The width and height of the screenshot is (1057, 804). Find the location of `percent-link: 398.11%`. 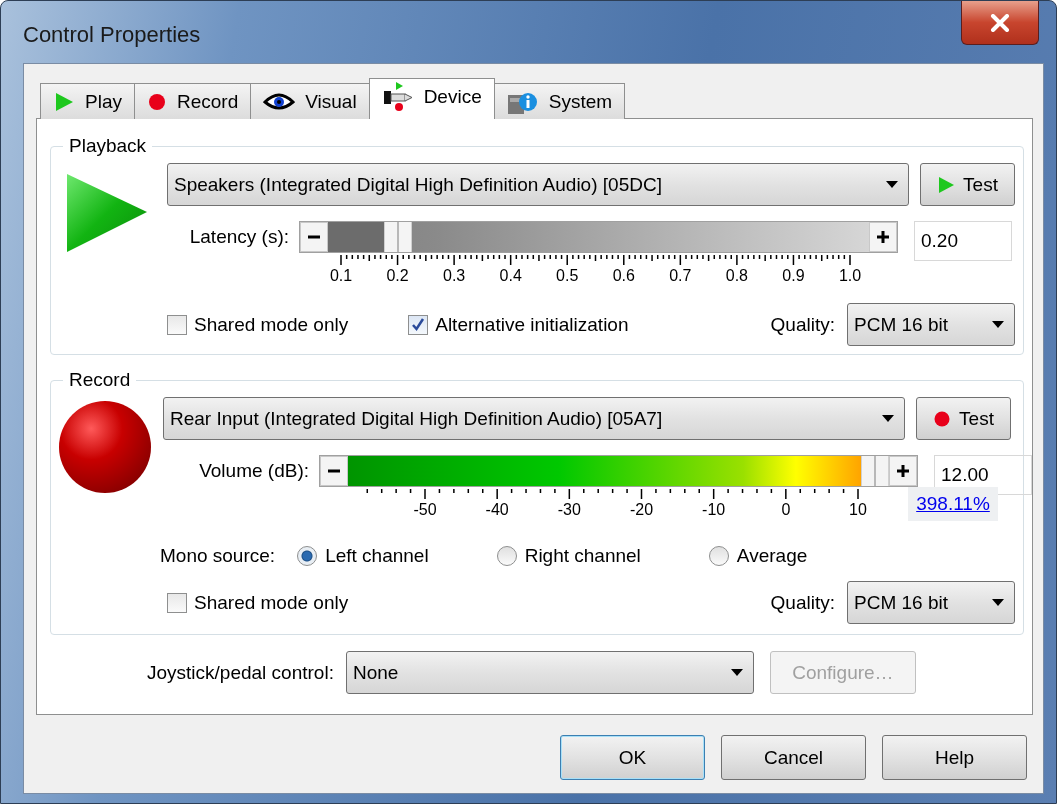

percent-link: 398.11% is located at coordinates (953, 504).